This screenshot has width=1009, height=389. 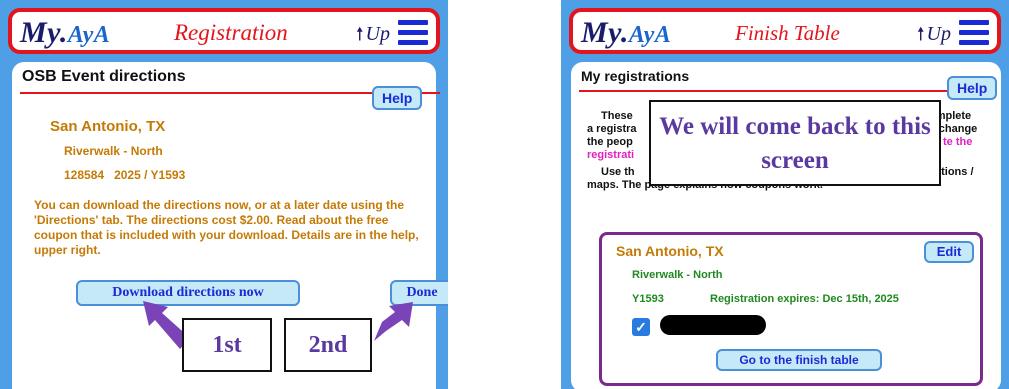 I want to click on up-arrow-icon: 🠕, so click(x=920, y=34).